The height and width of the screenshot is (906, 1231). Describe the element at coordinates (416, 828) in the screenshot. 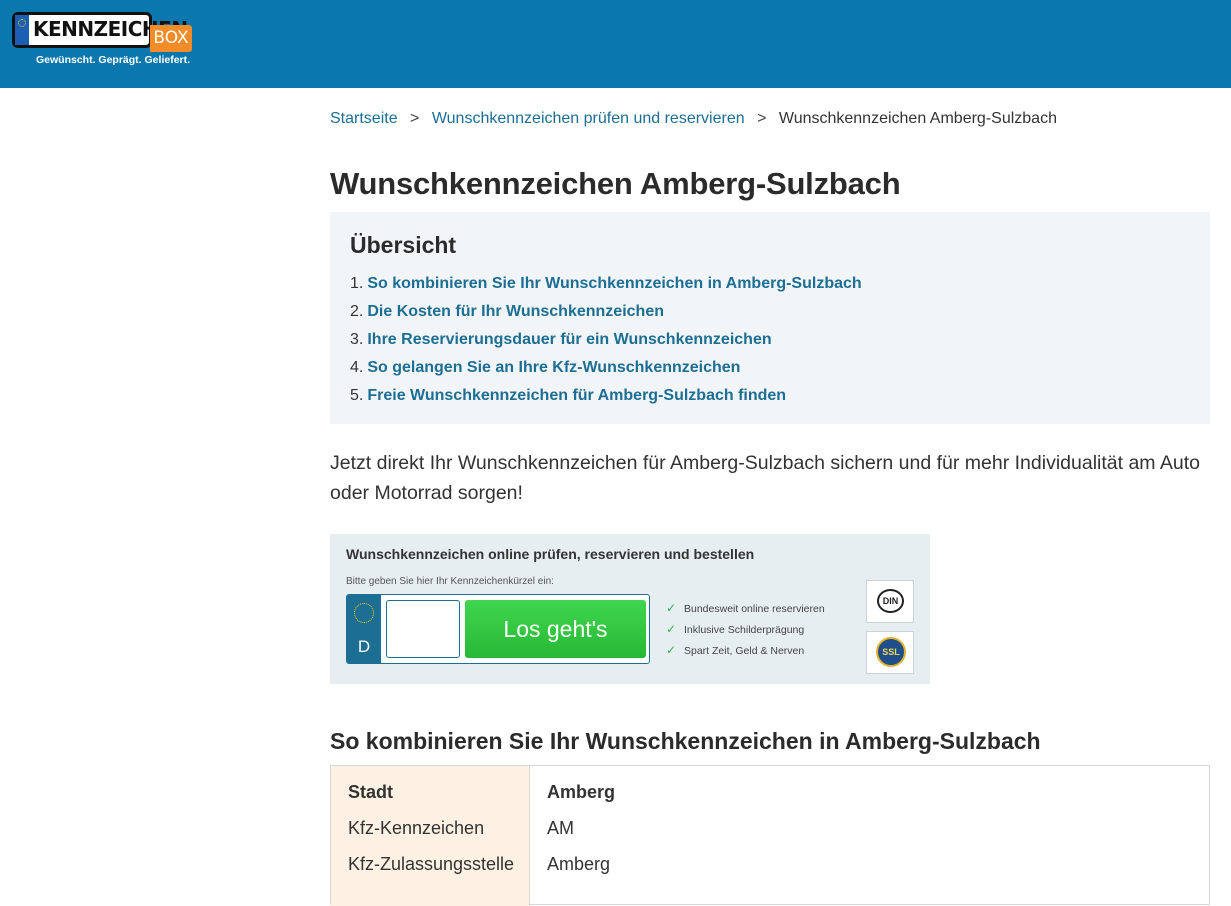

I see `table-key: Kfz-Kennzeichen` at that location.